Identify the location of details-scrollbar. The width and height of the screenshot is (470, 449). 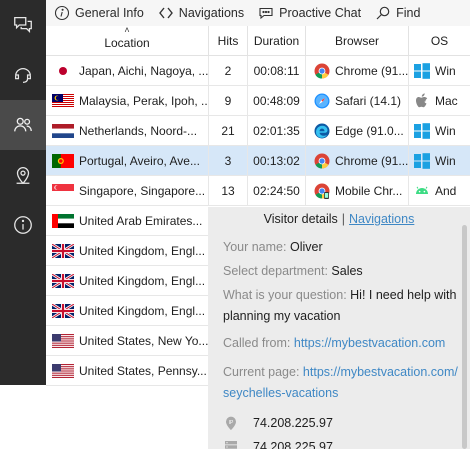
(464, 337).